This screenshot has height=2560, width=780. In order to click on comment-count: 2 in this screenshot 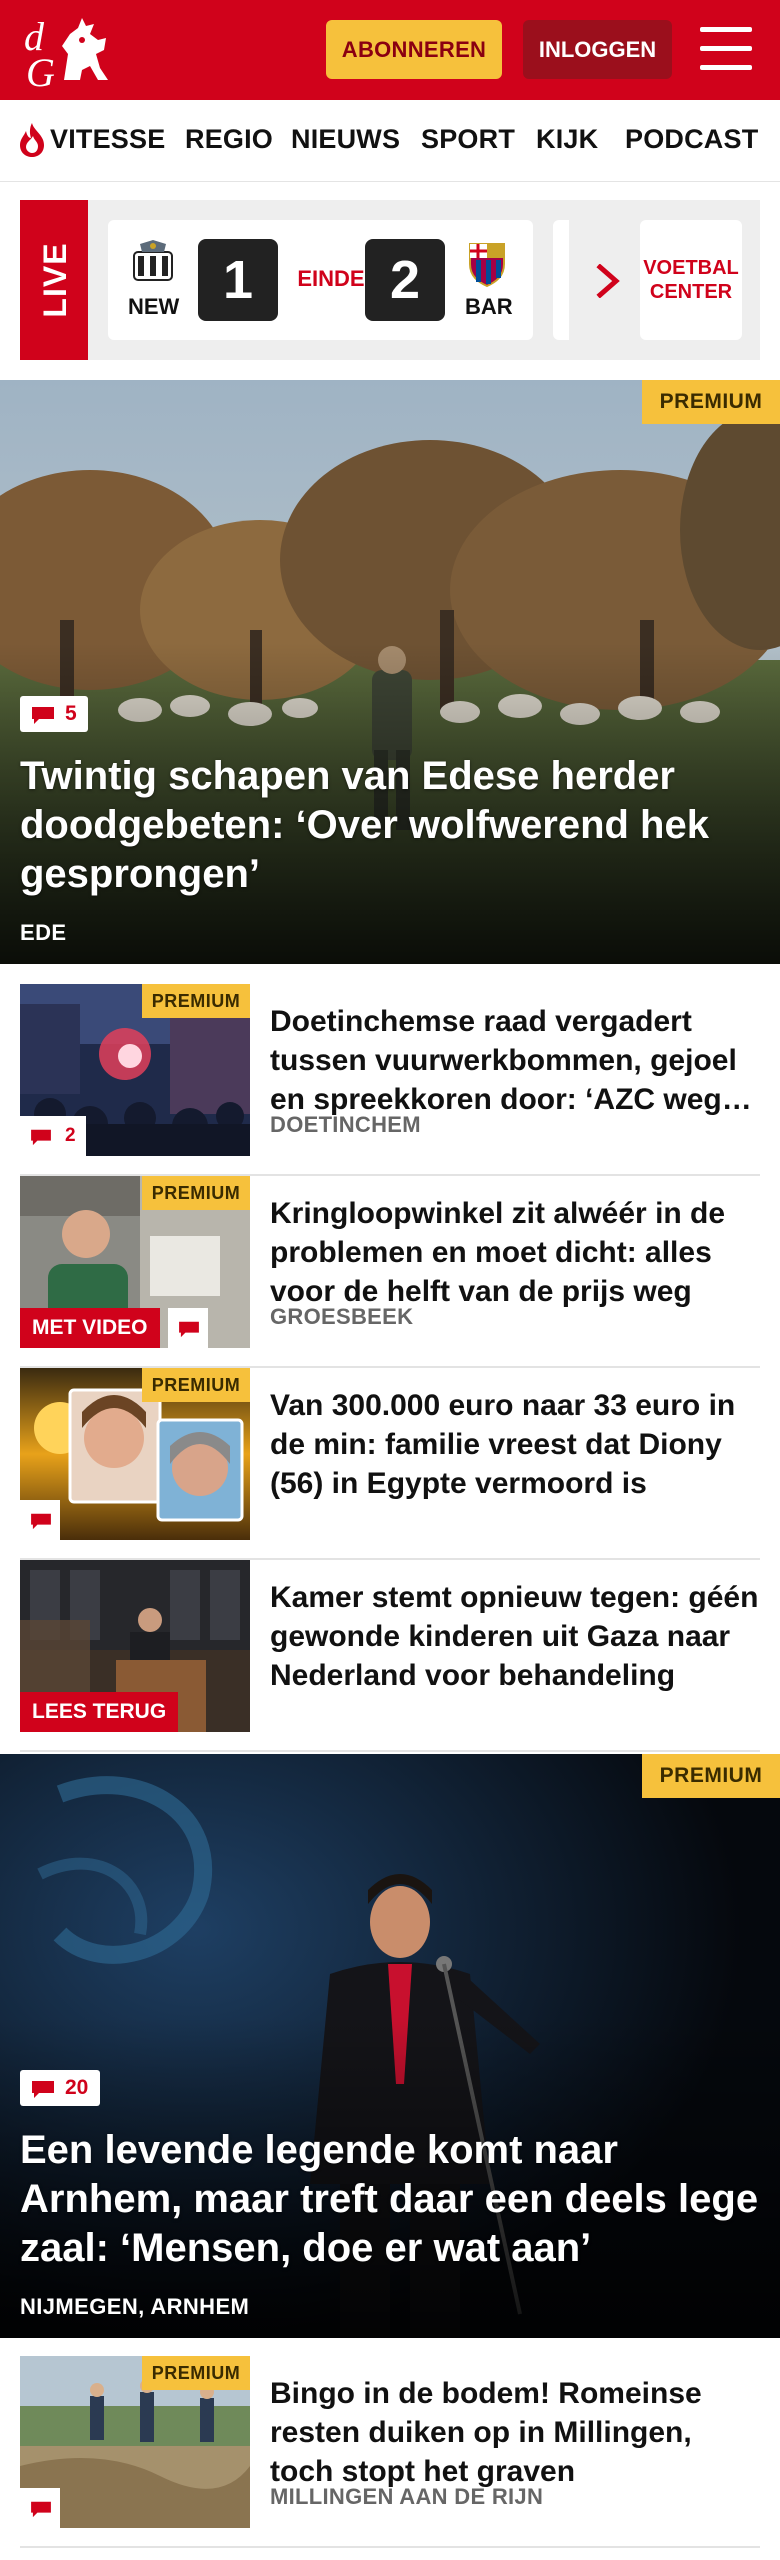, I will do `click(70, 1135)`.